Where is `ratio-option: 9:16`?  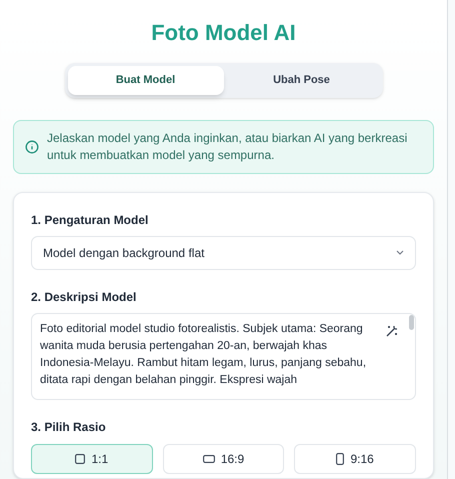
ratio-option: 9:16 is located at coordinates (355, 459).